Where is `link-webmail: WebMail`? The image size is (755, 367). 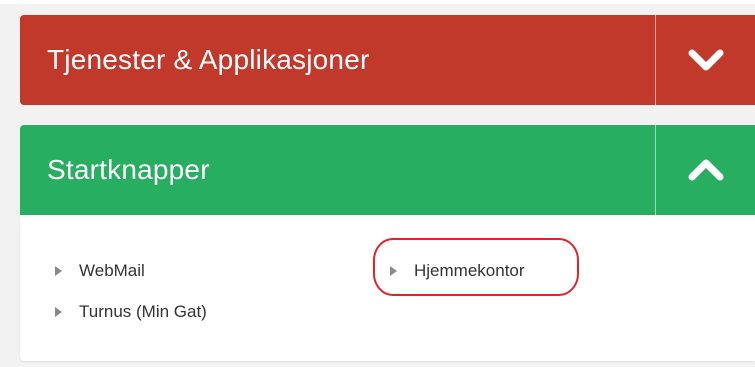
link-webmail: WebMail is located at coordinates (100, 271).